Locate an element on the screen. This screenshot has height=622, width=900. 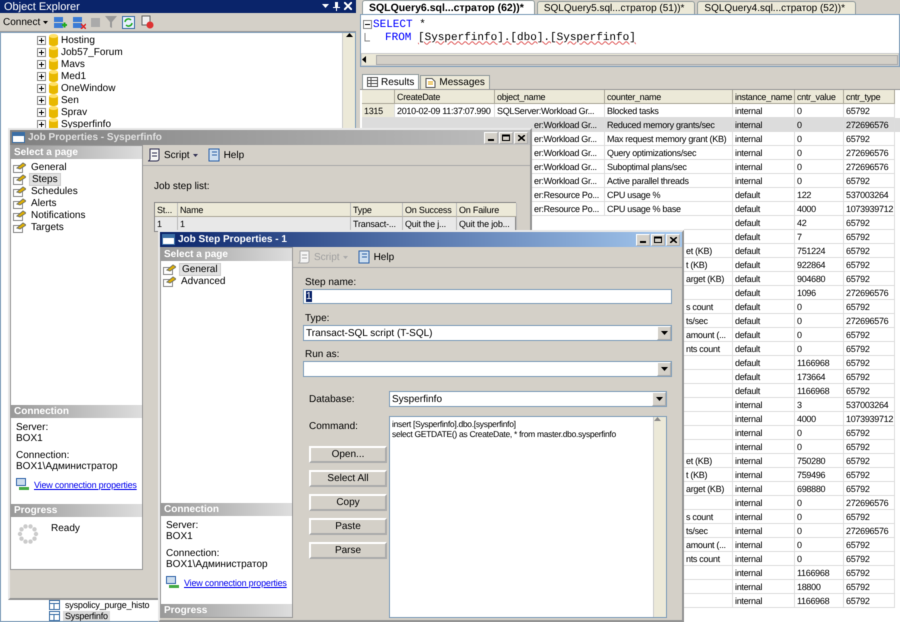
window-title: Job Step Properties - 1 is located at coordinates (233, 239).